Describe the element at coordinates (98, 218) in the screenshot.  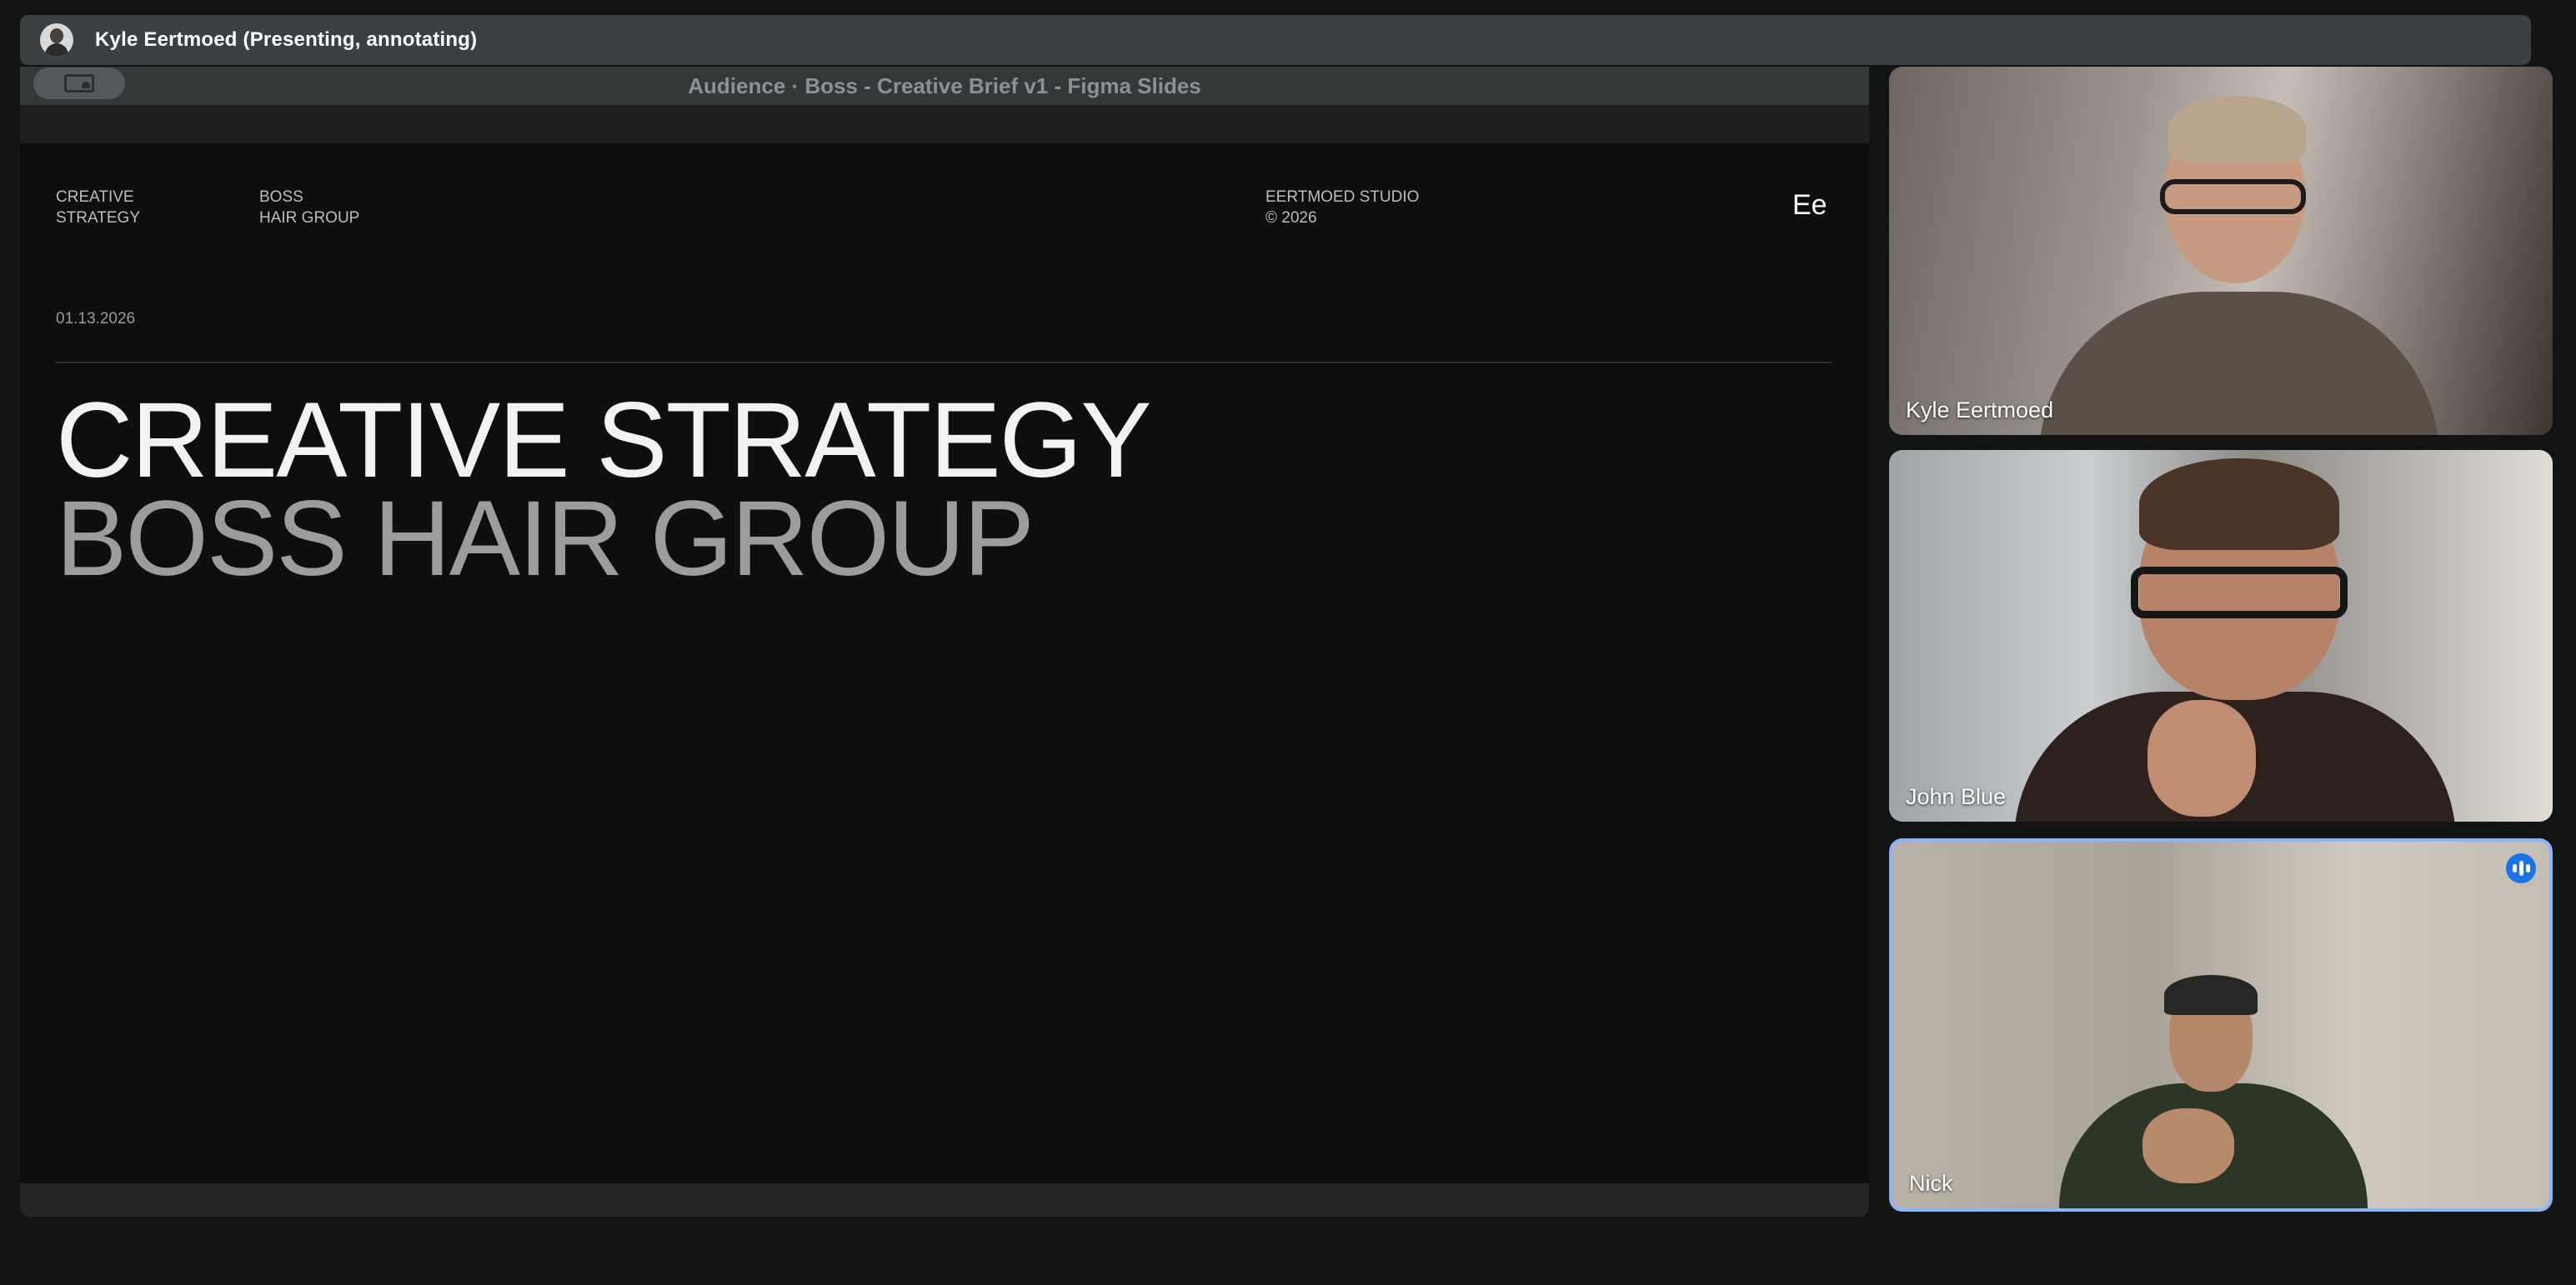
I see `slide-meta-text: STRATEGY` at that location.